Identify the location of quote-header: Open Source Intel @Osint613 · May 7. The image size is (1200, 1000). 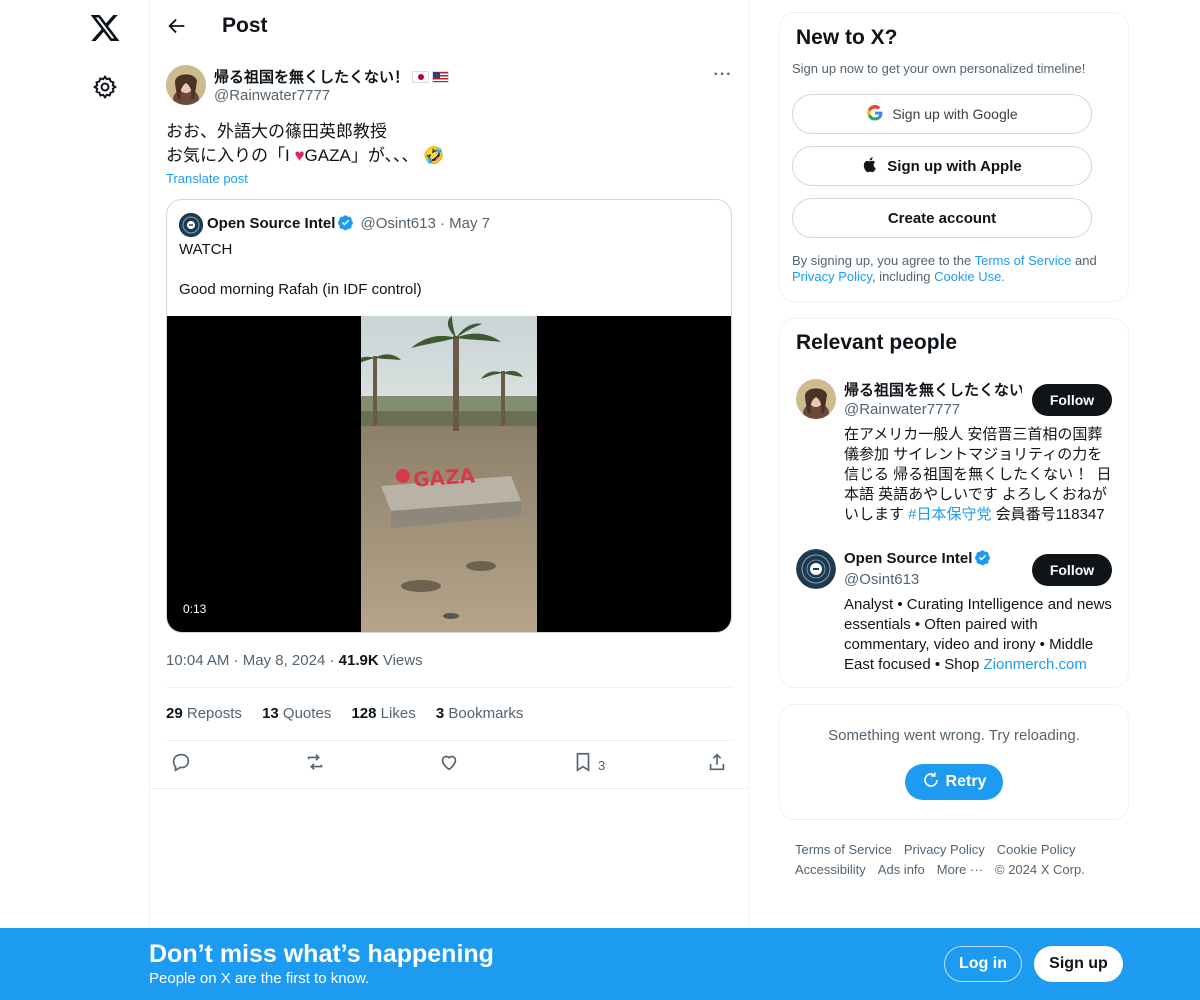
(348, 223).